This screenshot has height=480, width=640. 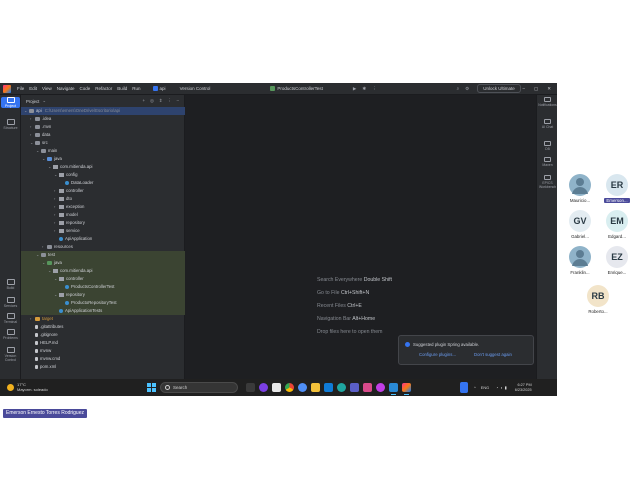 What do you see at coordinates (364, 89) in the screenshot?
I see `debug-icon: ✱` at bounding box center [364, 89].